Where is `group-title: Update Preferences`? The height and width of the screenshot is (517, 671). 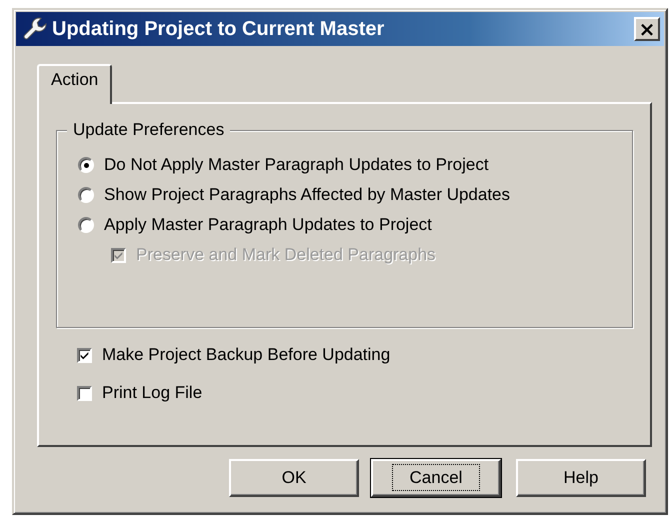 group-title: Update Preferences is located at coordinates (148, 130).